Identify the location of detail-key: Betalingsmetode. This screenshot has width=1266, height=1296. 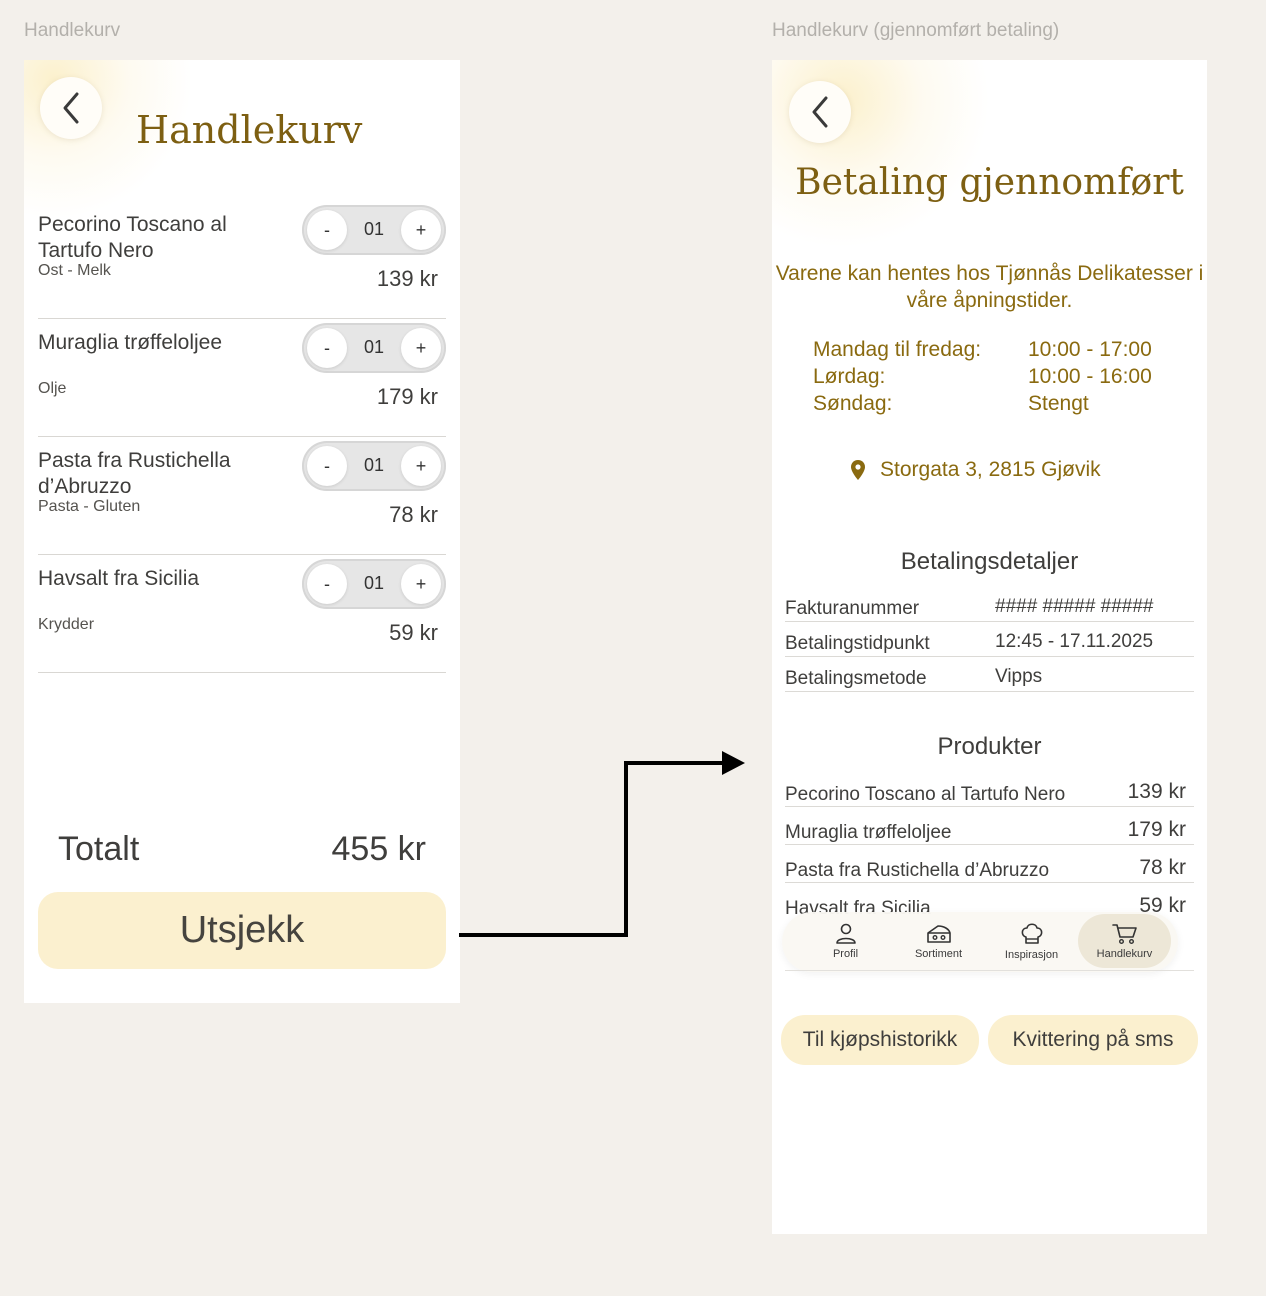
(856, 678).